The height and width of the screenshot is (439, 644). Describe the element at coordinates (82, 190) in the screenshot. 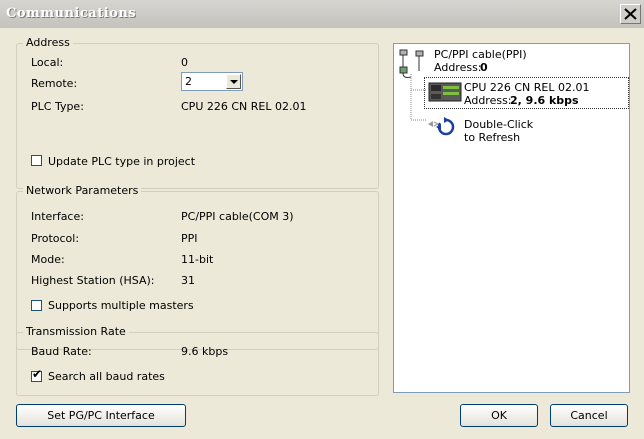

I see `network-legend: Network Parameters` at that location.